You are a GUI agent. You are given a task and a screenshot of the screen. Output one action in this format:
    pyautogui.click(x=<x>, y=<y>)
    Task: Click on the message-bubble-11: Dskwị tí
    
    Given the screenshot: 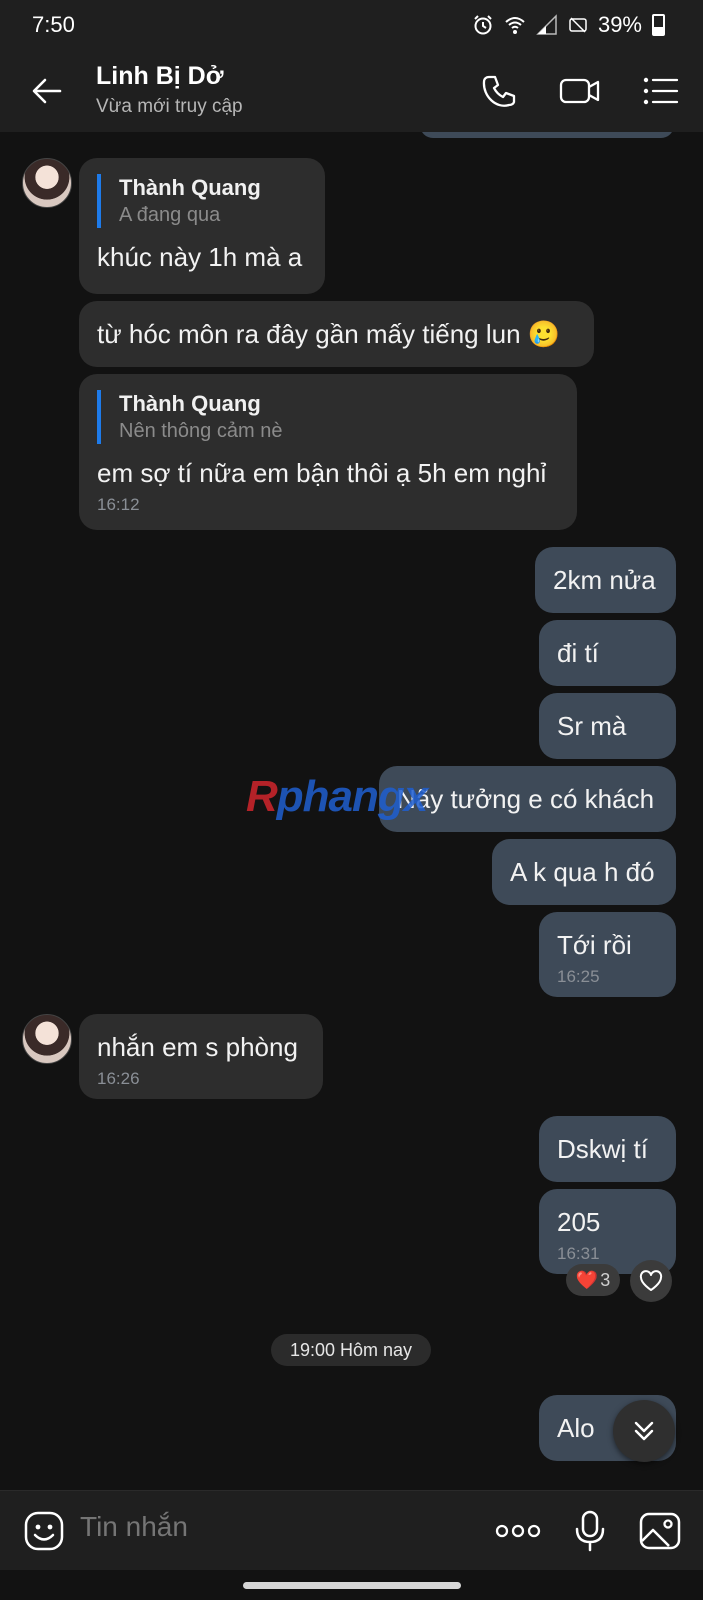 What is the action you would take?
    pyautogui.click(x=607, y=1149)
    